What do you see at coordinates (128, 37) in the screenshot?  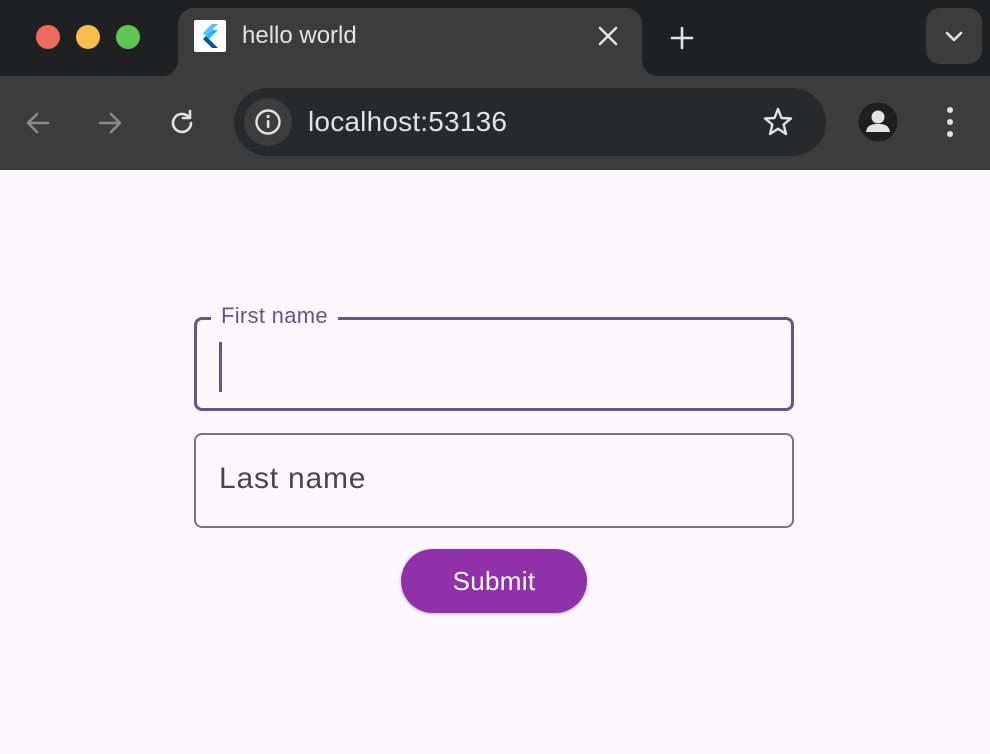 I see `window-maximize-button` at bounding box center [128, 37].